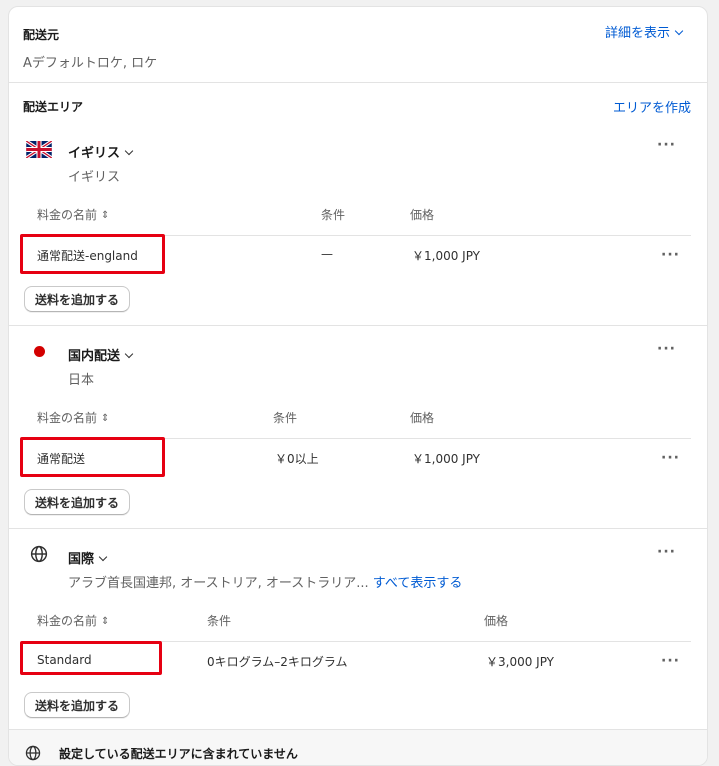 The width and height of the screenshot is (719, 766). What do you see at coordinates (81, 559) in the screenshot?
I see `zone-name-label: 国際` at bounding box center [81, 559].